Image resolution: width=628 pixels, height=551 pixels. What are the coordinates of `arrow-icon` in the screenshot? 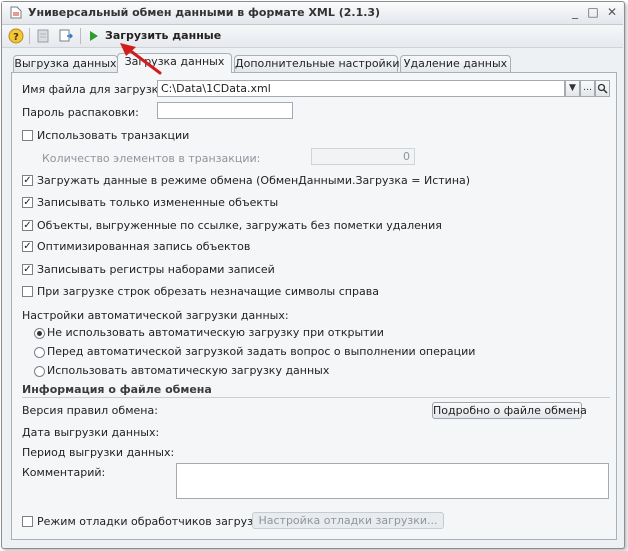 It's located at (141, 58).